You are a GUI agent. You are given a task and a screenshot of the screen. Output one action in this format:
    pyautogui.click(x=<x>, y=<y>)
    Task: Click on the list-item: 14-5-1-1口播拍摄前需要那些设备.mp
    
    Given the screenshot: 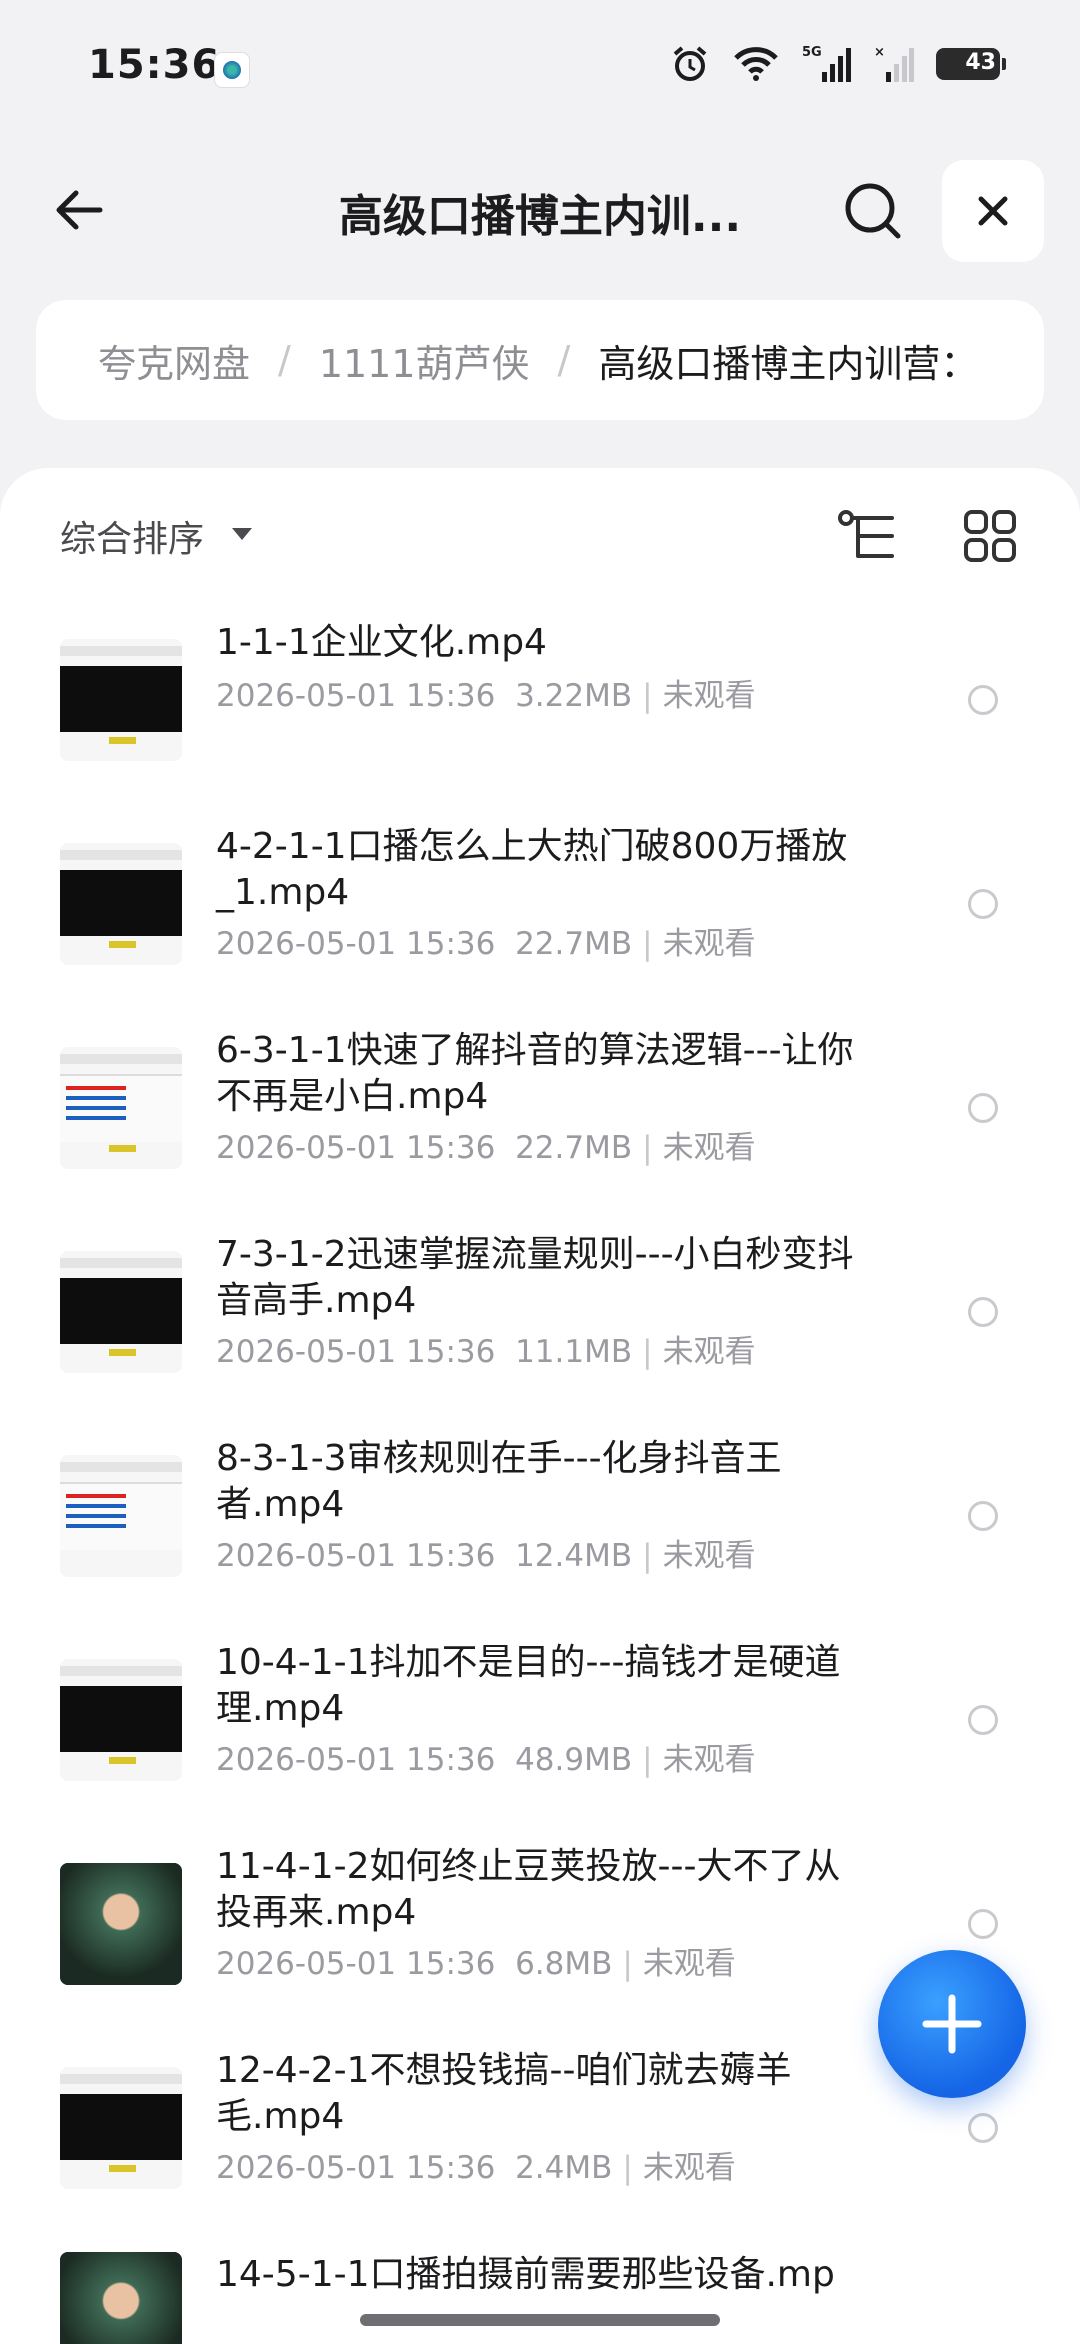 What is the action you would take?
    pyautogui.click(x=540, y=2287)
    